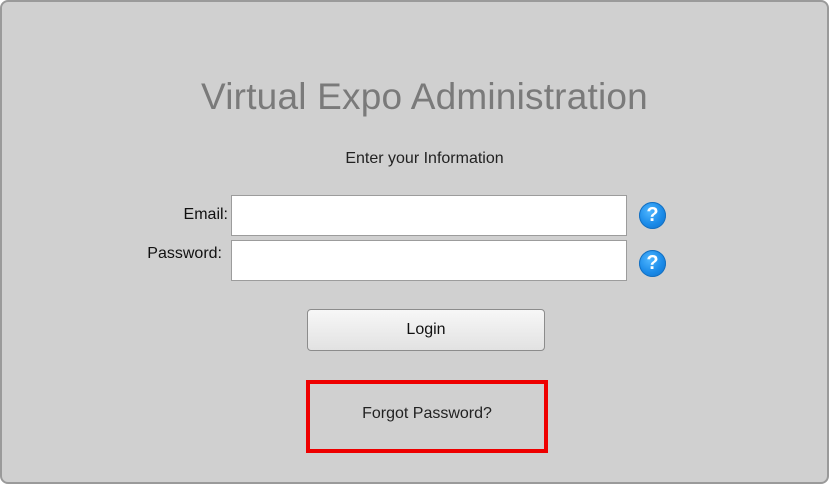 The image size is (829, 484). I want to click on password-help-icon: ?, so click(652, 263).